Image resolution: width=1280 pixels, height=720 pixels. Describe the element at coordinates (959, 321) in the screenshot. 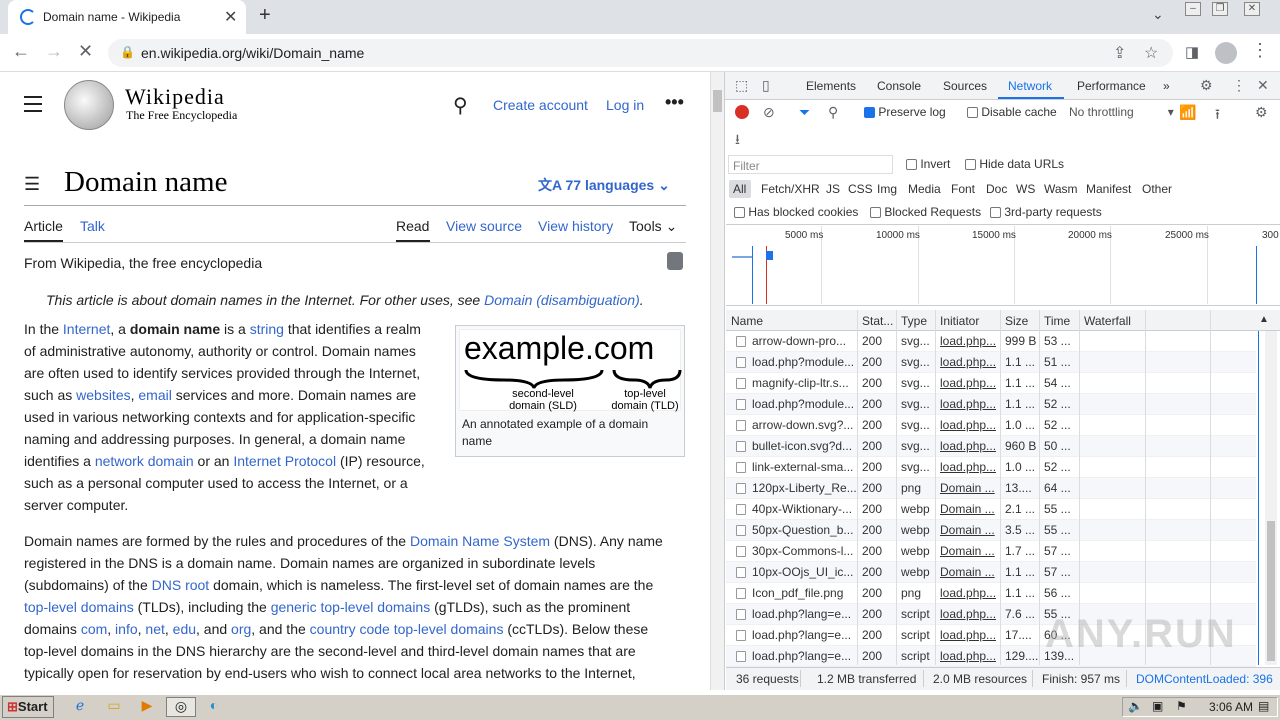

I see `col-initiator: Initiator` at that location.